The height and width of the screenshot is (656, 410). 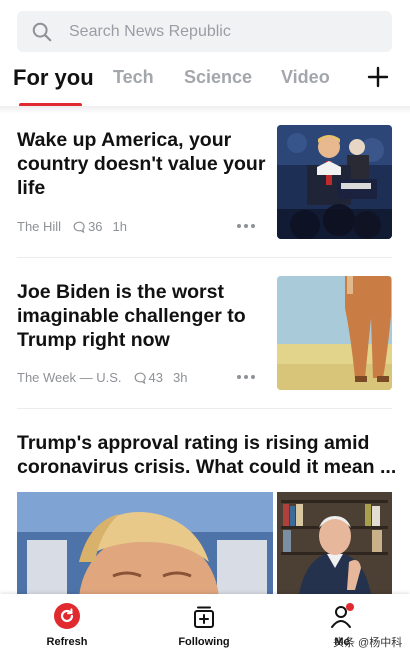 What do you see at coordinates (95, 226) in the screenshot?
I see `comment-count-value: 36` at bounding box center [95, 226].